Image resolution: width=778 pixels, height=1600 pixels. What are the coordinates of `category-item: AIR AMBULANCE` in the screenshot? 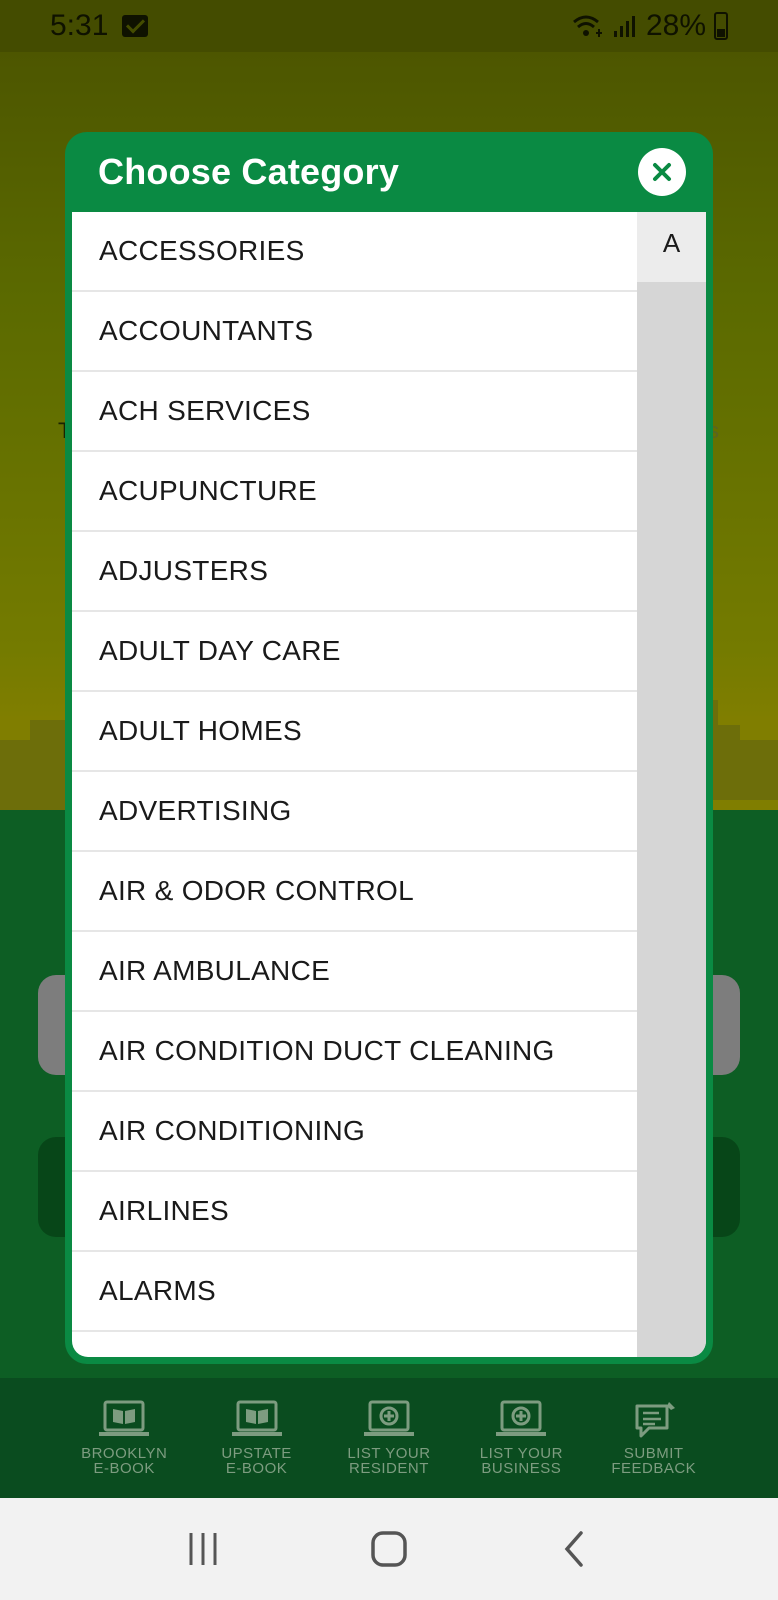 It's located at (354, 972).